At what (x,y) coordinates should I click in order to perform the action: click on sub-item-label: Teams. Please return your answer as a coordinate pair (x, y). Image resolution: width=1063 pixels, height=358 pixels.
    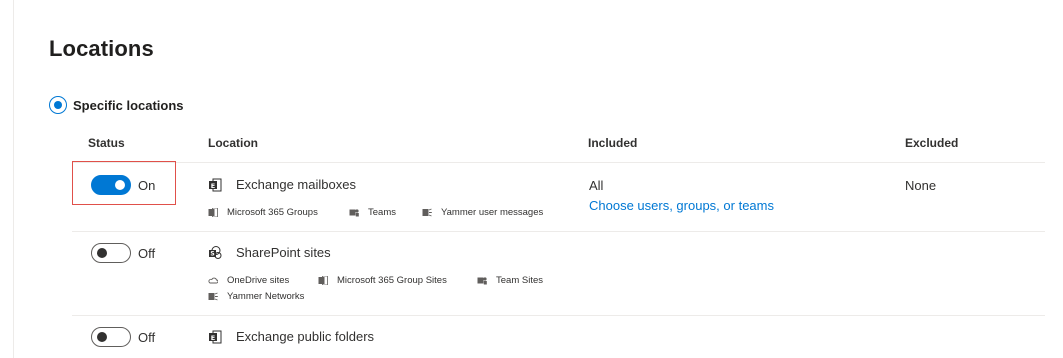
    Looking at the image, I should click on (382, 212).